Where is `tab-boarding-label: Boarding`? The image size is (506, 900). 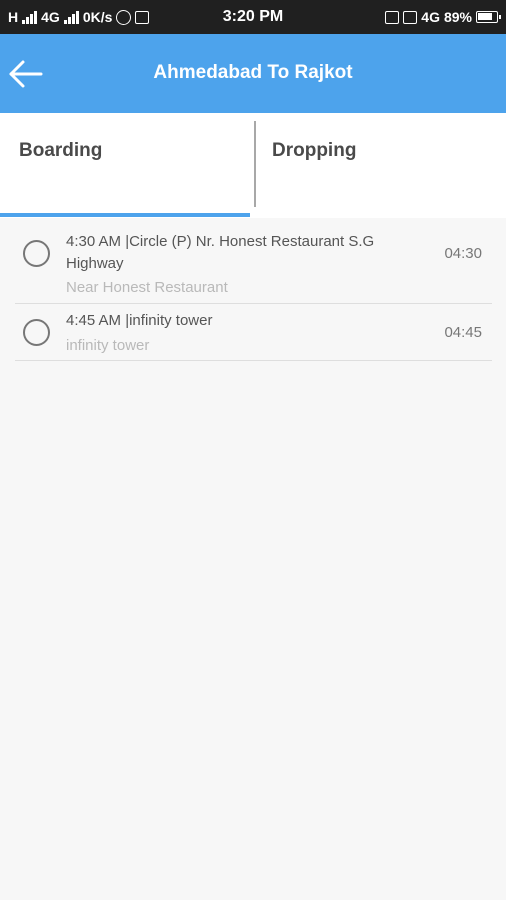 tab-boarding-label: Boarding is located at coordinates (61, 150).